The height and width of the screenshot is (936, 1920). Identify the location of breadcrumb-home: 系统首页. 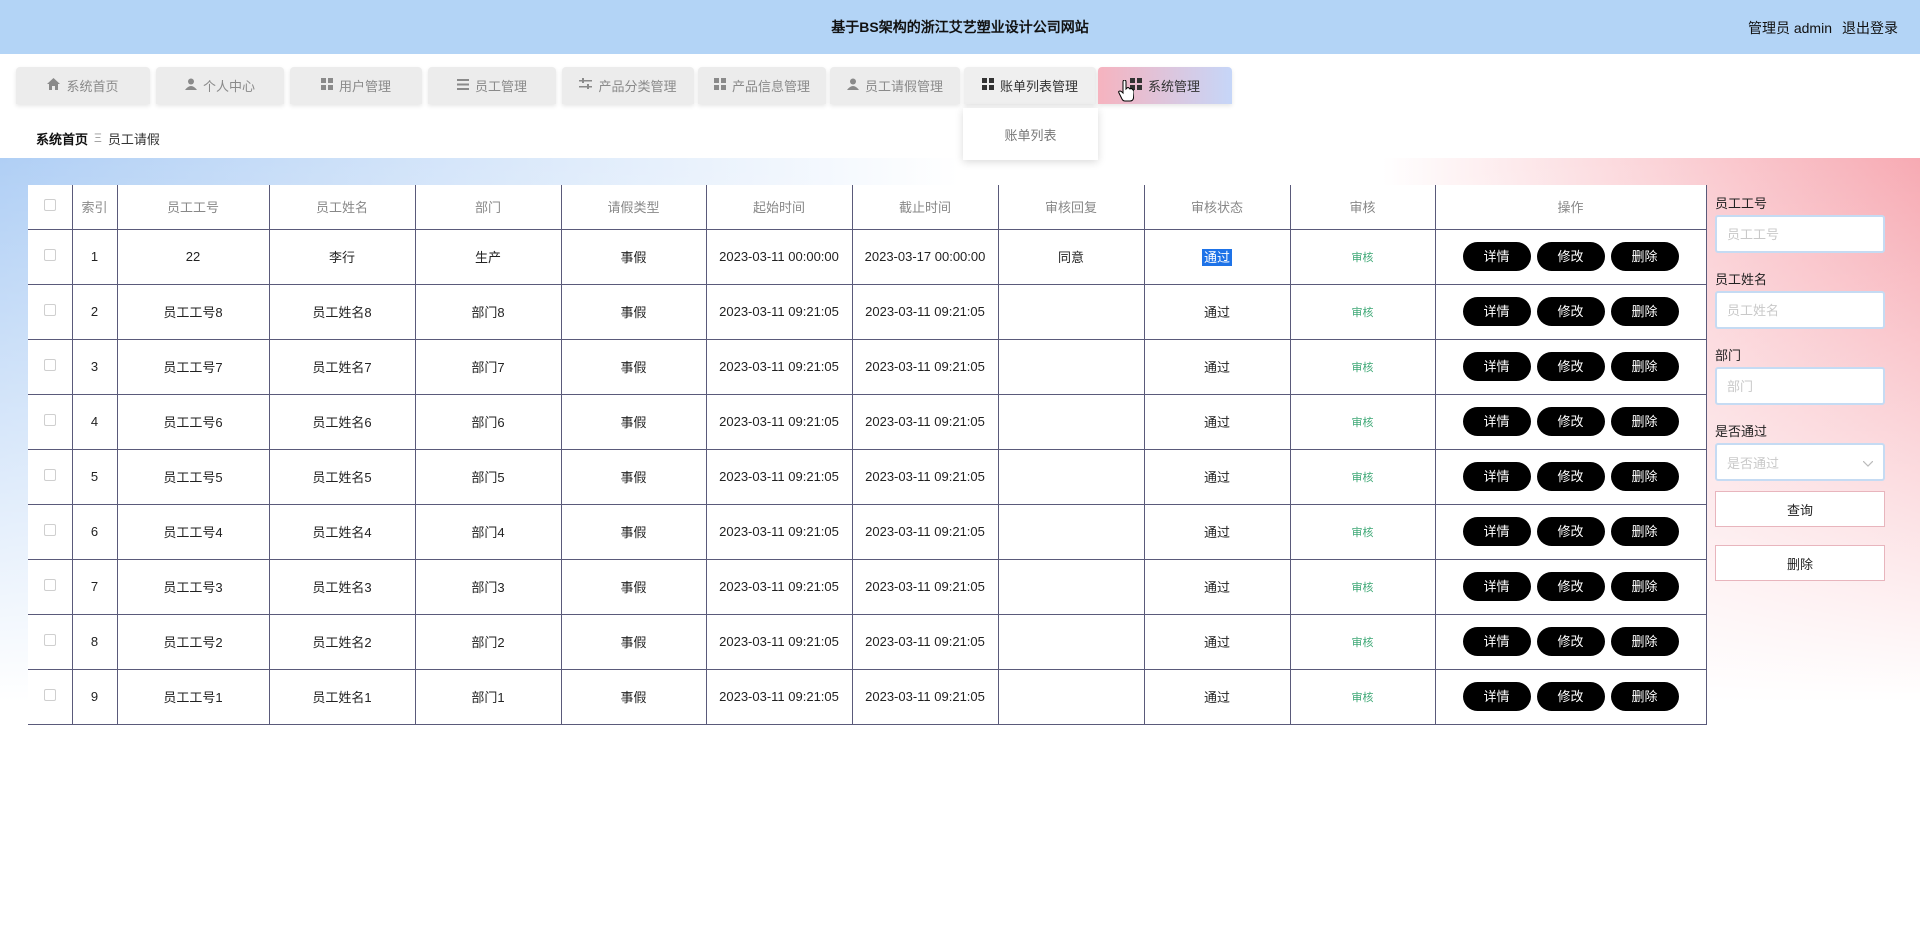
(62, 138).